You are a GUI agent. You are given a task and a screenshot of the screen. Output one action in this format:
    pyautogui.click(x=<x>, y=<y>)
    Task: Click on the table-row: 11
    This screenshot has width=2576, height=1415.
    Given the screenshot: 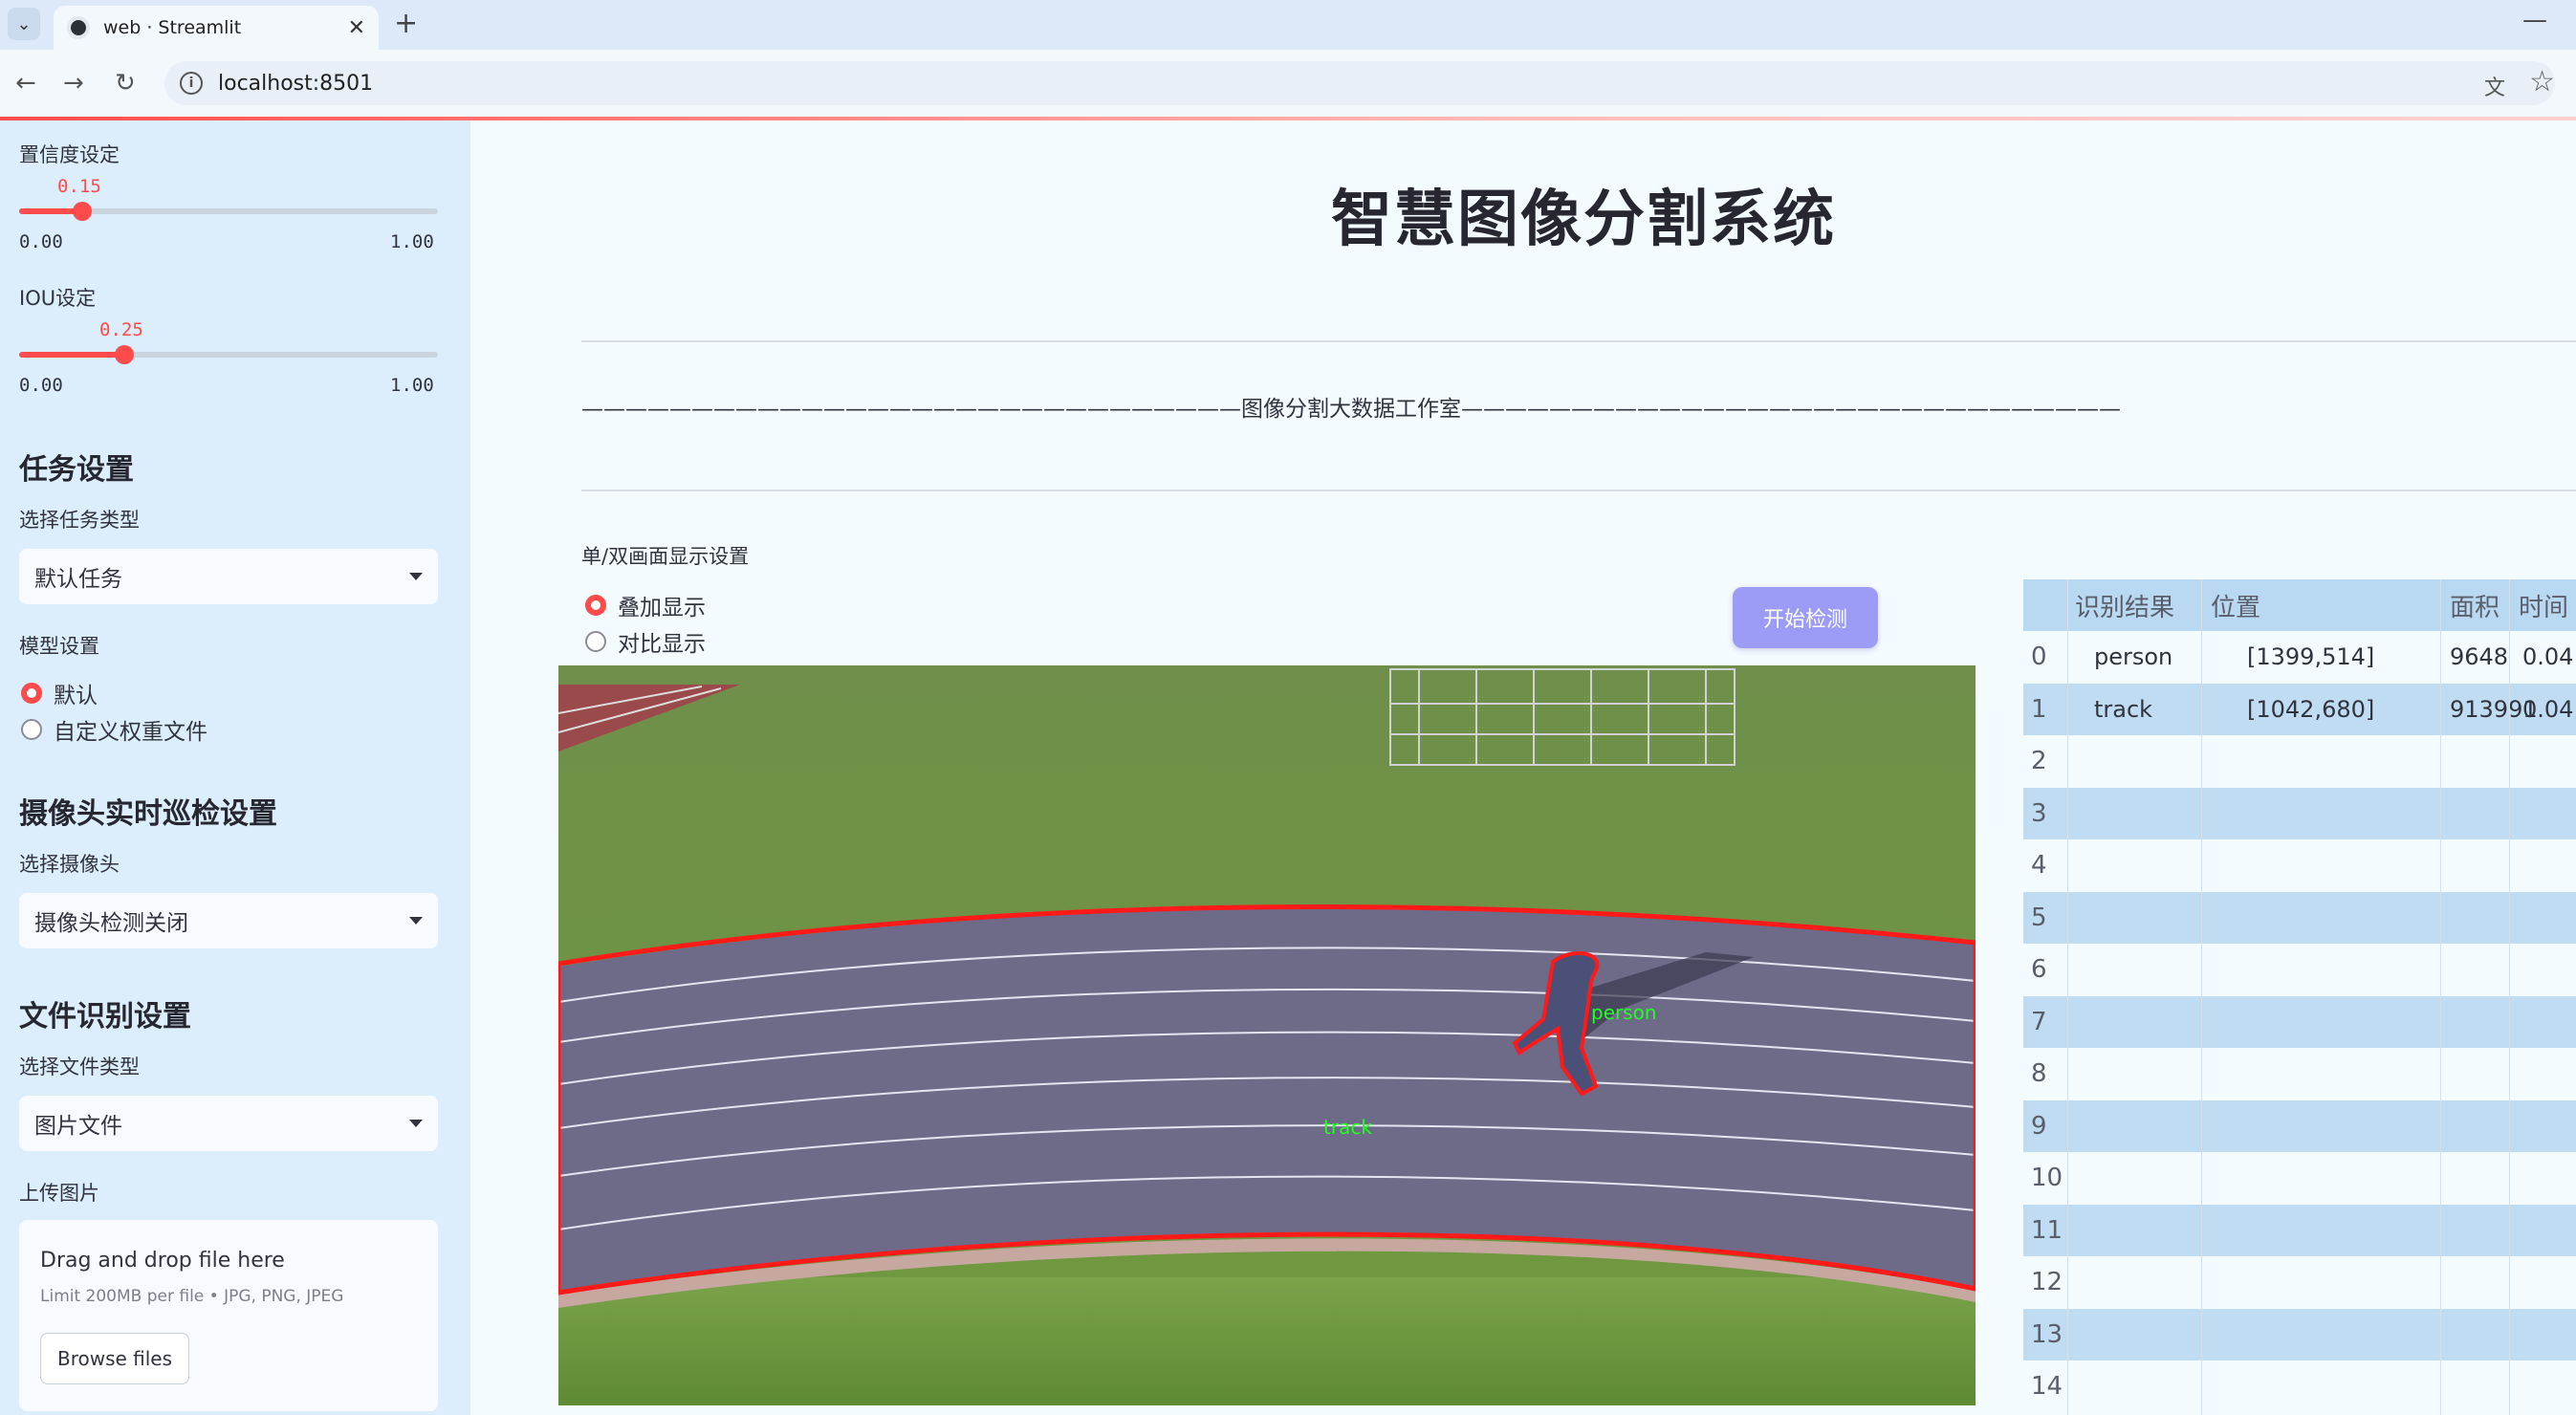 What is the action you would take?
    pyautogui.click(x=2299, y=1230)
    